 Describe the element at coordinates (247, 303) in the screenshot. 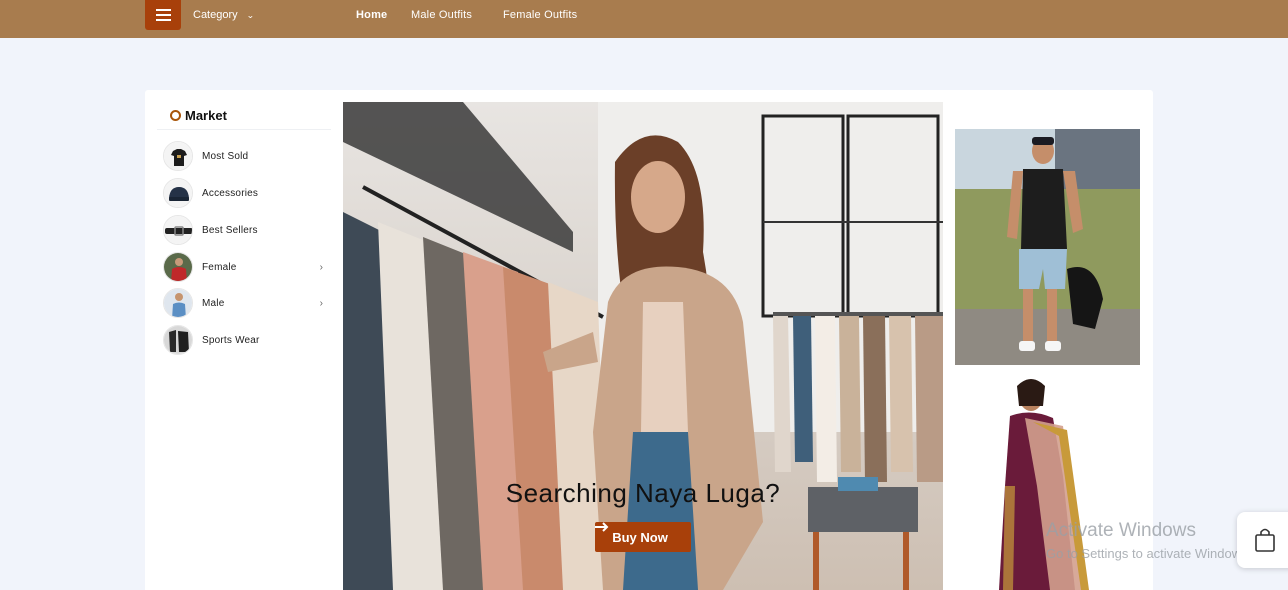

I see `sidebar-item-male: Male ›` at that location.